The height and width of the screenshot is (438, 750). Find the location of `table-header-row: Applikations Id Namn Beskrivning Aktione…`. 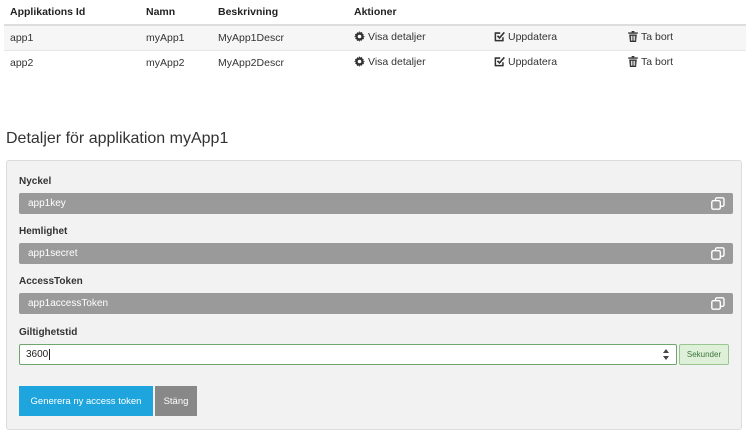

table-header-row: Applikations Id Namn Beskrivning Aktione… is located at coordinates (375, 13).